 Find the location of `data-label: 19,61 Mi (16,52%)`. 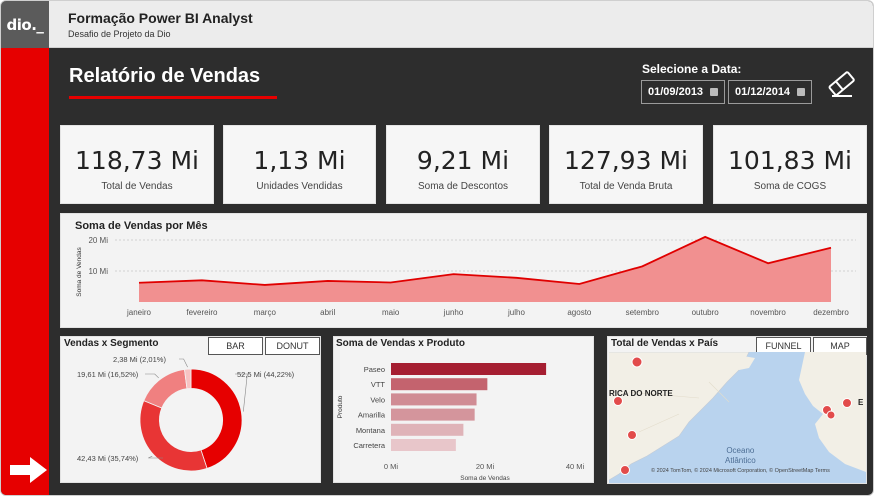

data-label: 19,61 Mi (16,52%) is located at coordinates (108, 374).